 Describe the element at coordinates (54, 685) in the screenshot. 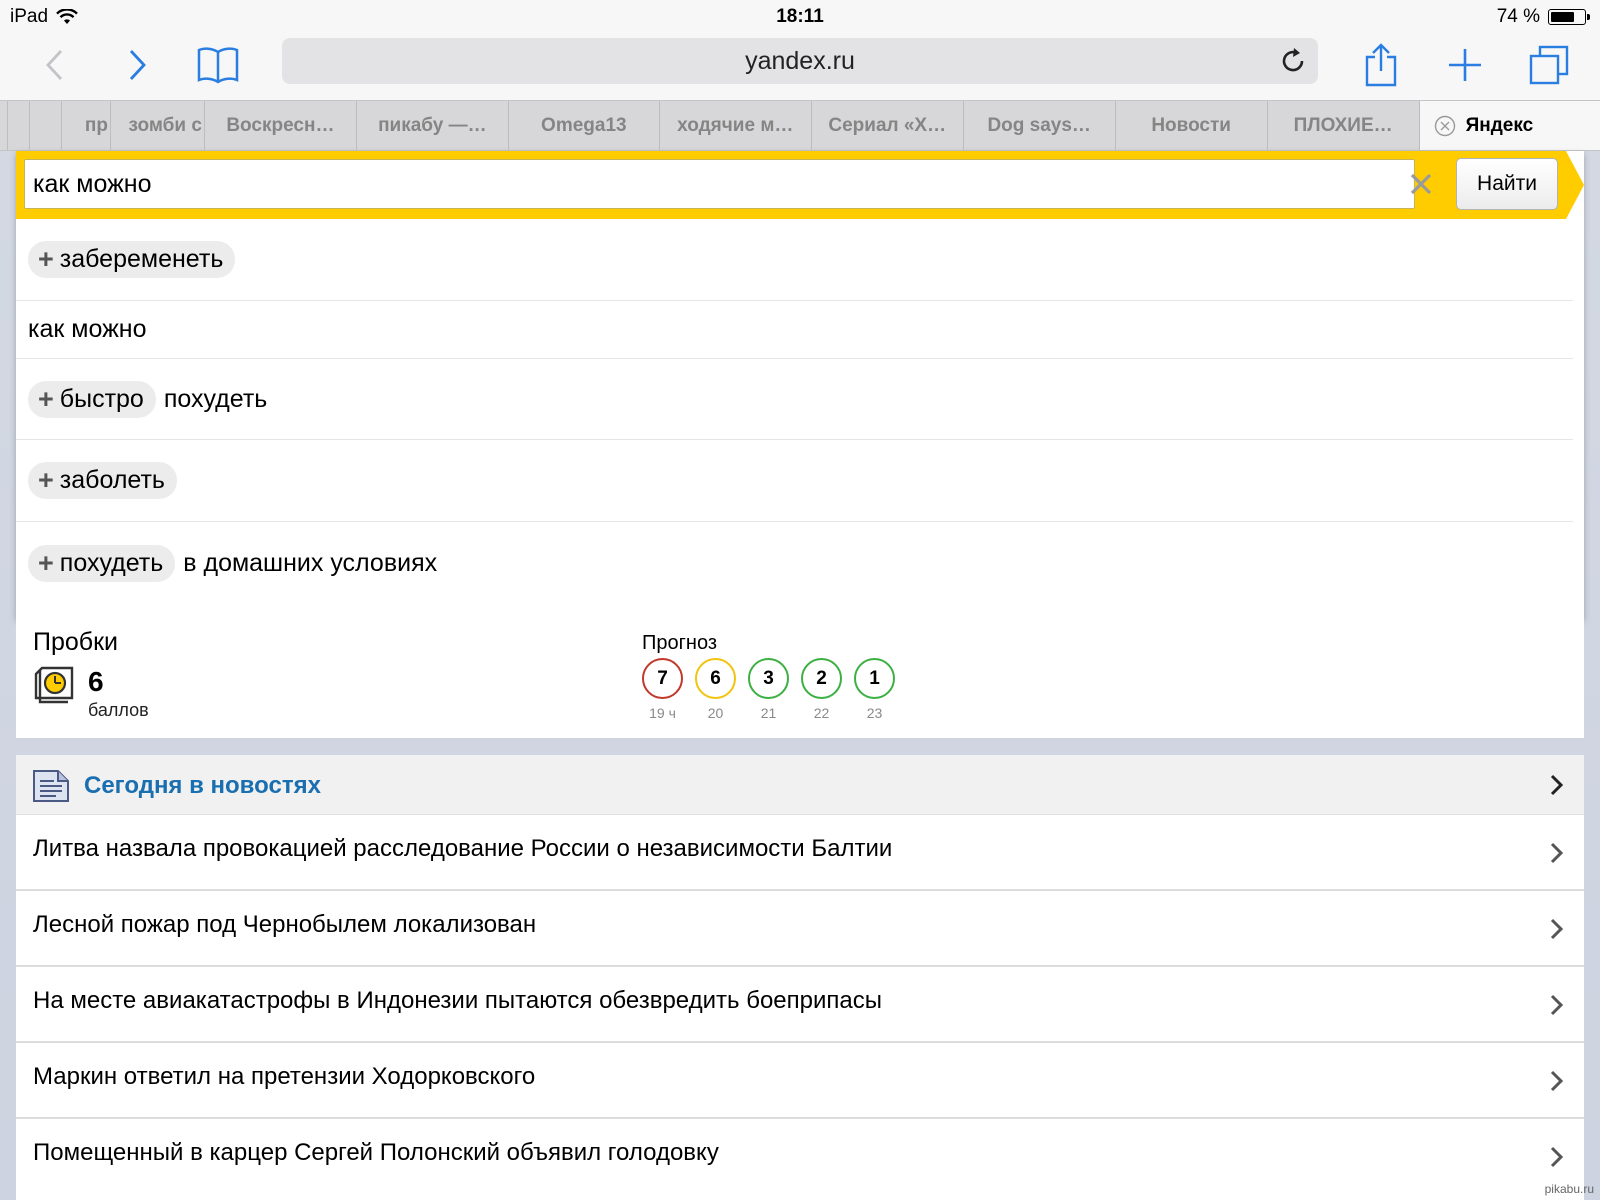

I see `traffic-light-icon` at that location.